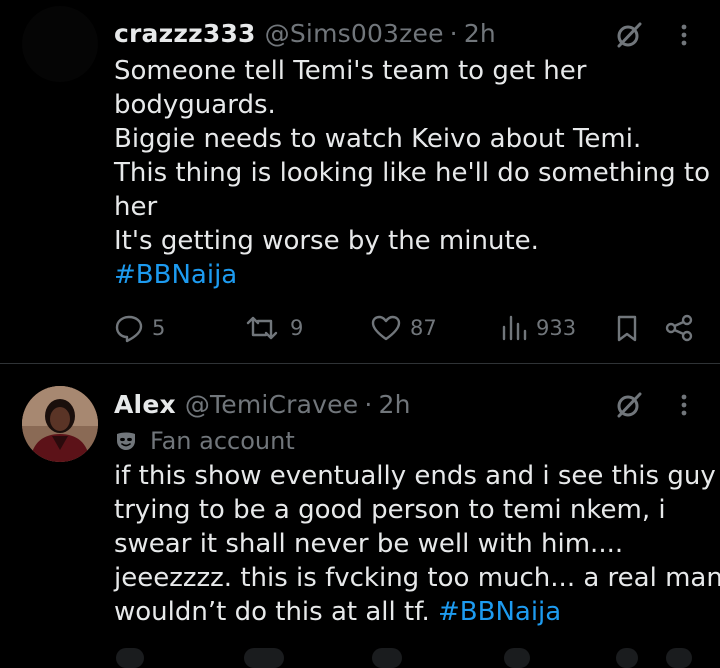 This screenshot has width=720, height=668. What do you see at coordinates (159, 328) in the screenshot?
I see `reply-count: 5` at bounding box center [159, 328].